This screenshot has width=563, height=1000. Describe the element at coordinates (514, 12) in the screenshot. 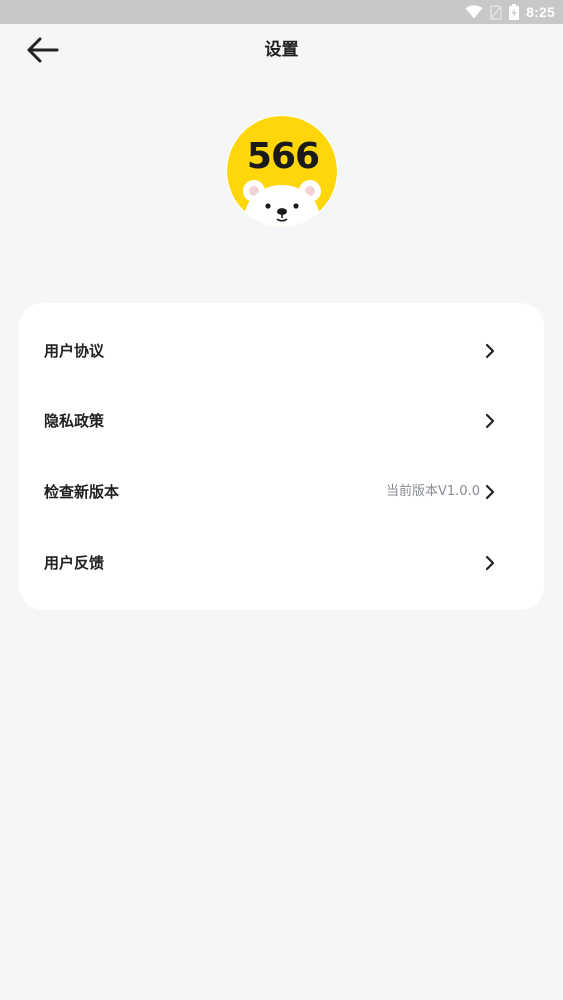

I see `battery-charging-icon` at that location.